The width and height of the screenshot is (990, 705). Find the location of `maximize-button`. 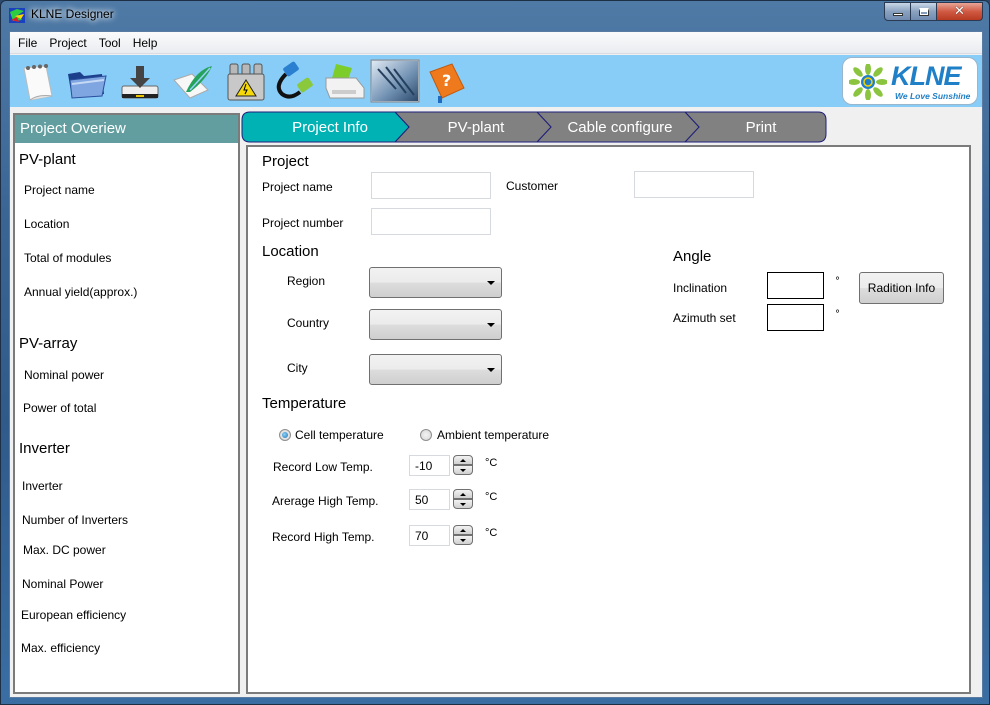

maximize-button is located at coordinates (924, 11).